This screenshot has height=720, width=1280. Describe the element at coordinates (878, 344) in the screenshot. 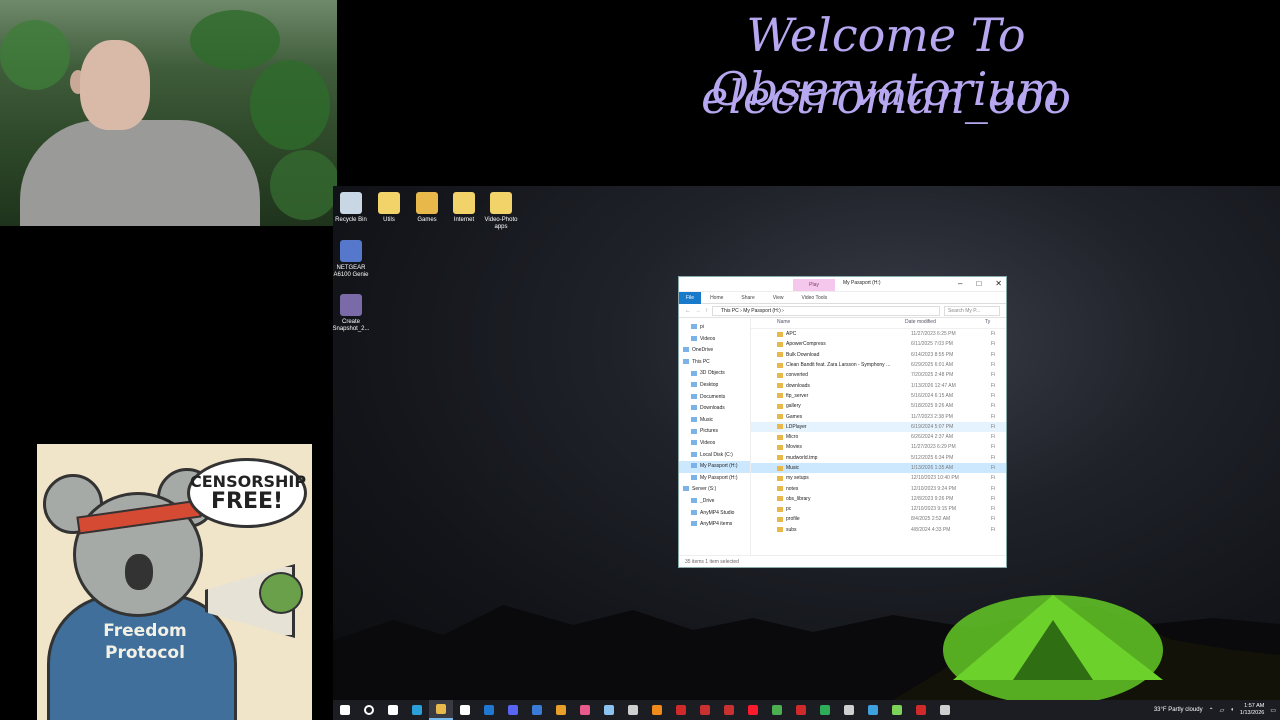

I see `file-row: ApowerCompress 6/11/2025 7:03 PM Fi` at that location.